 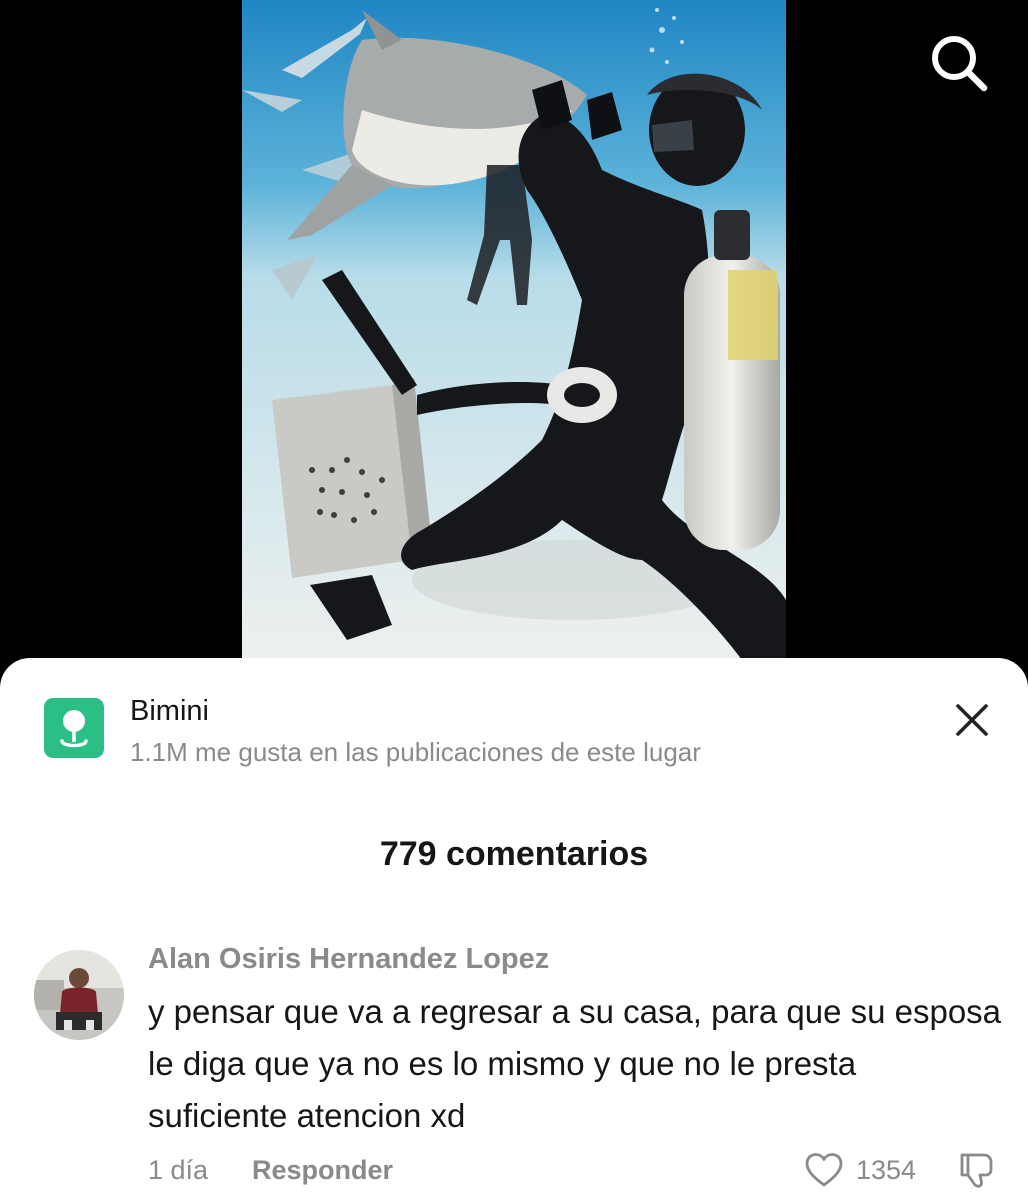 What do you see at coordinates (514, 854) in the screenshot?
I see `comment-count-title: 779 comentarios` at bounding box center [514, 854].